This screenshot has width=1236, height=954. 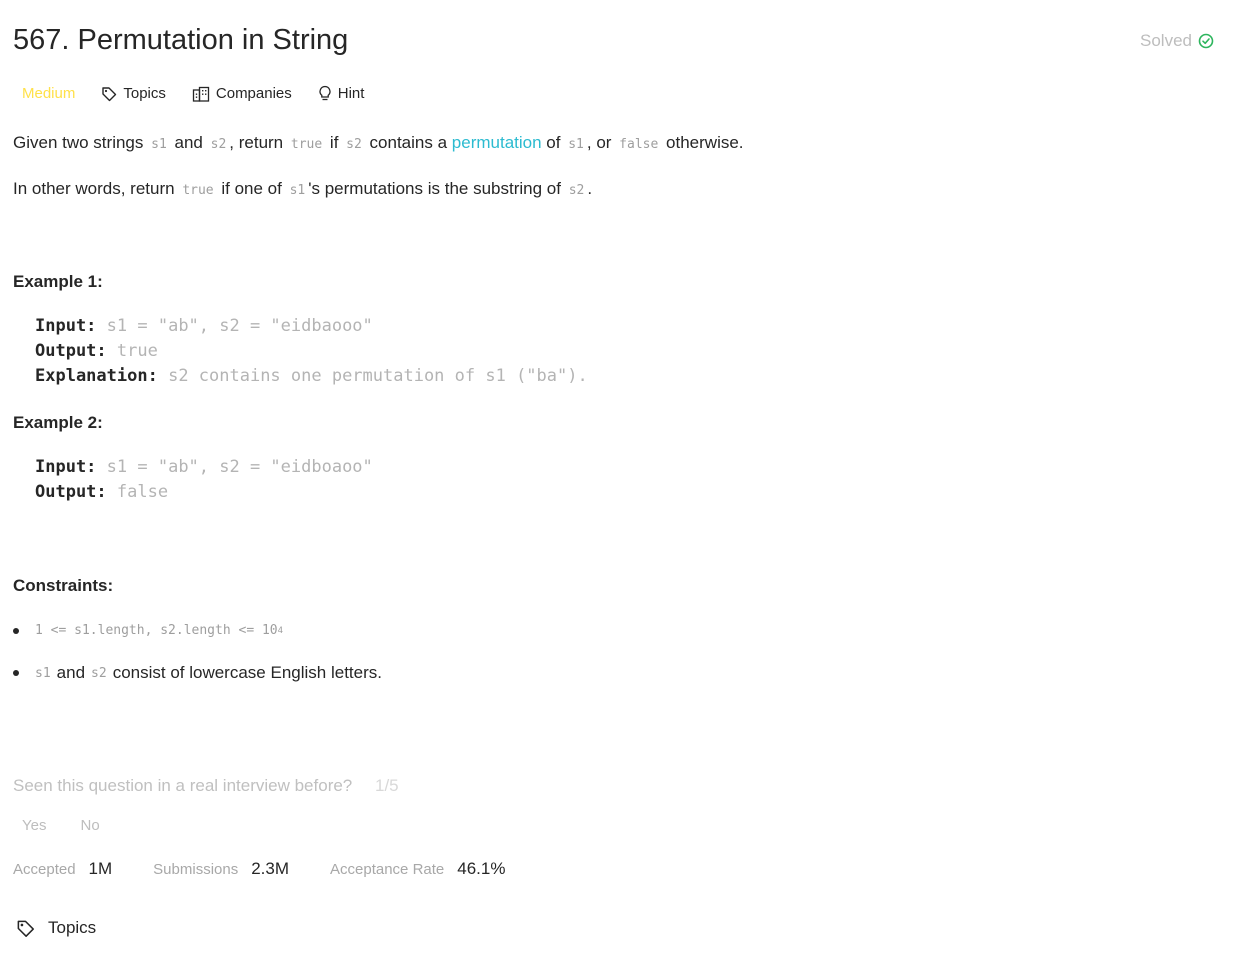 I want to click on input-value: s1 = "ab", s2 = "eidboaoo", so click(x=239, y=467).